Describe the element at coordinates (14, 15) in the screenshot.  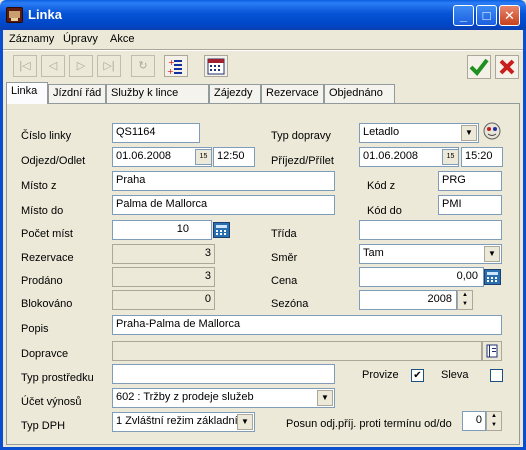
I see `app-icon` at that location.